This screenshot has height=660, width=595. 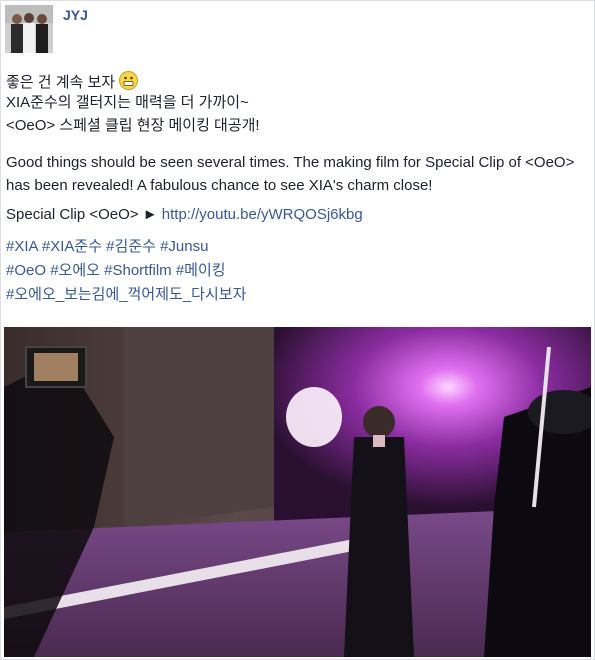 What do you see at coordinates (129, 80) in the screenshot?
I see `grinning-face-icon` at bounding box center [129, 80].